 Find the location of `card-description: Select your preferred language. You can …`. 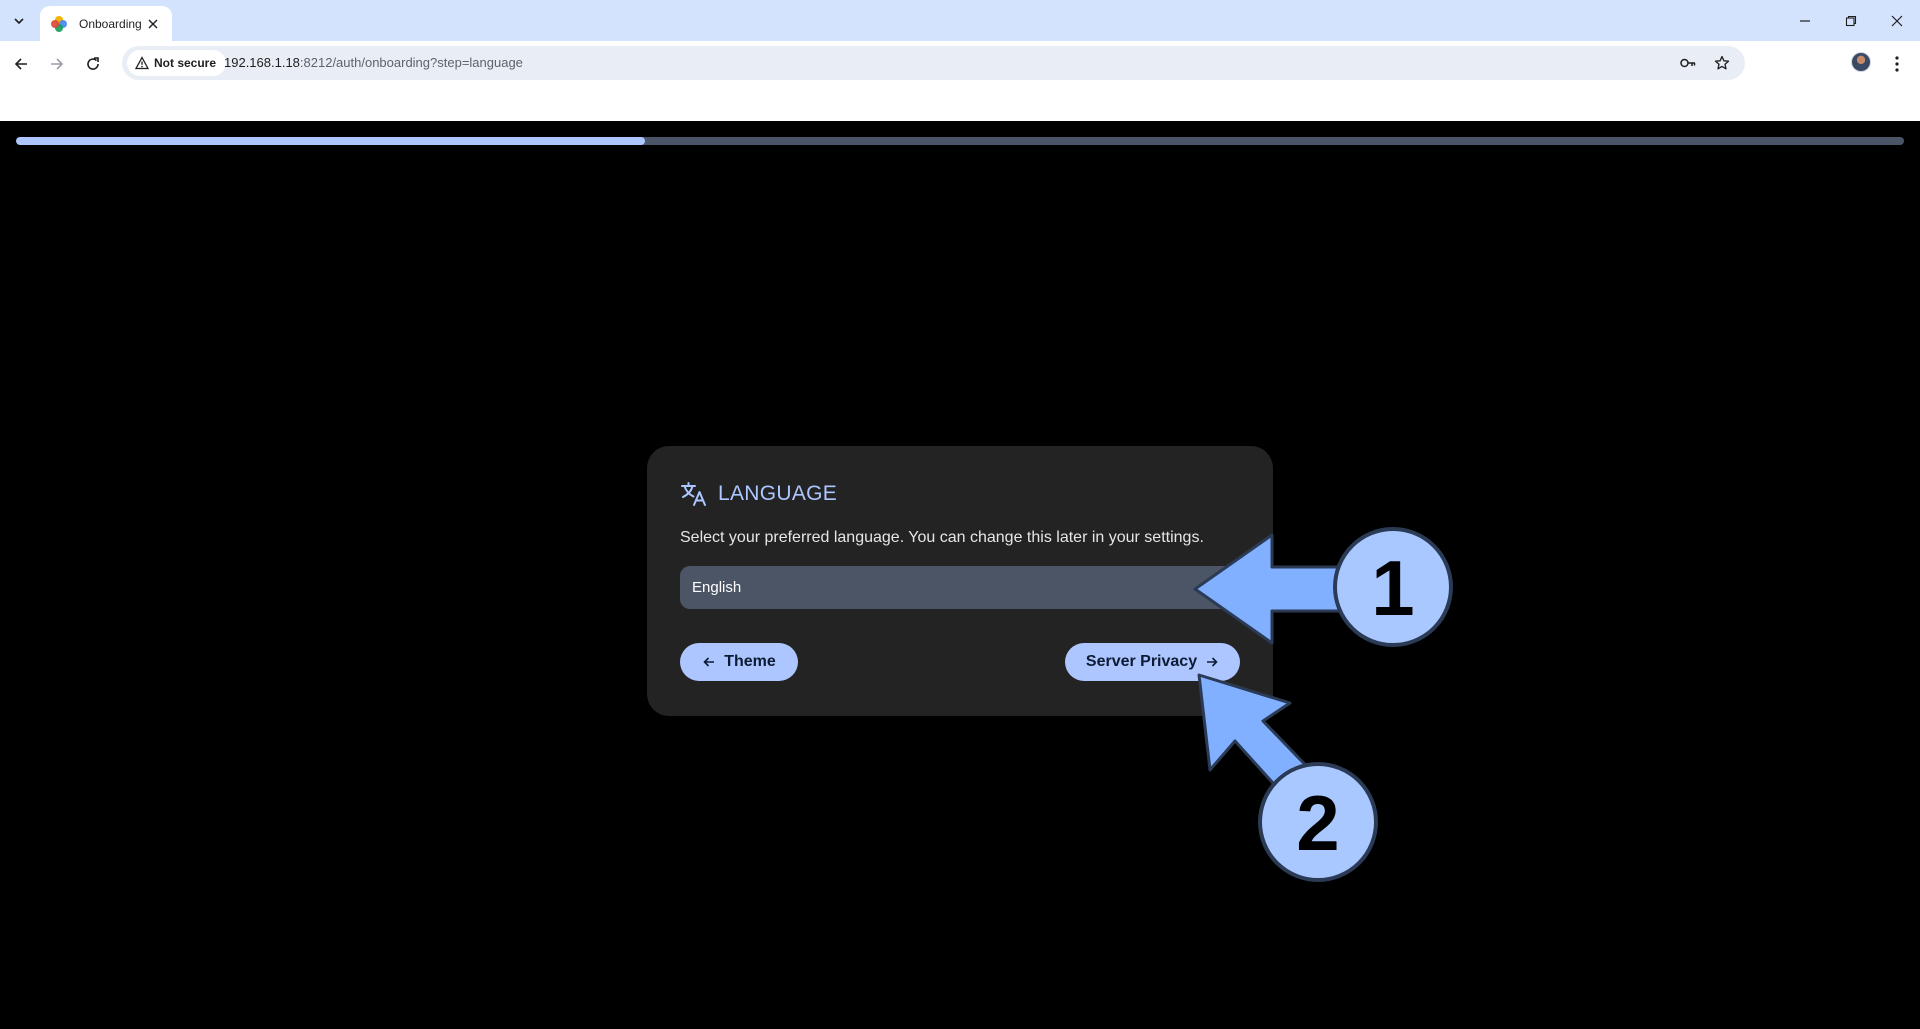

card-description: Select your preferred language. You can … is located at coordinates (942, 537).